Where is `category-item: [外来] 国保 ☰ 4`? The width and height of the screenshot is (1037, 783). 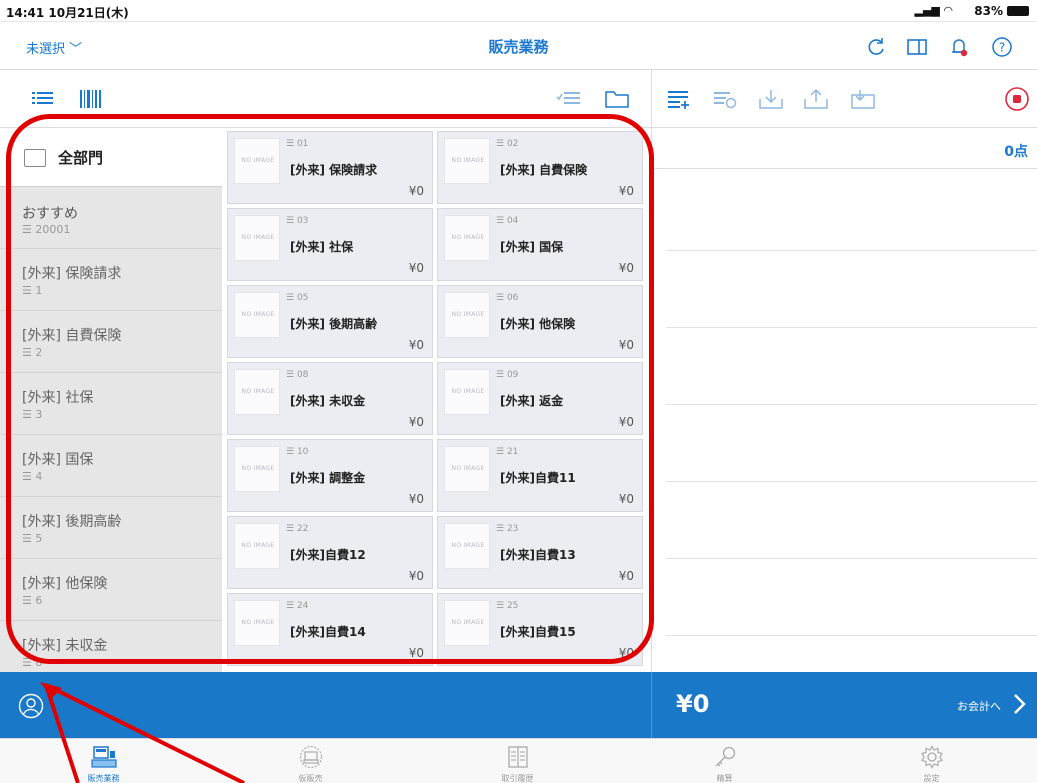
category-item: [外来] 国保 ☰ 4 is located at coordinates (111, 466).